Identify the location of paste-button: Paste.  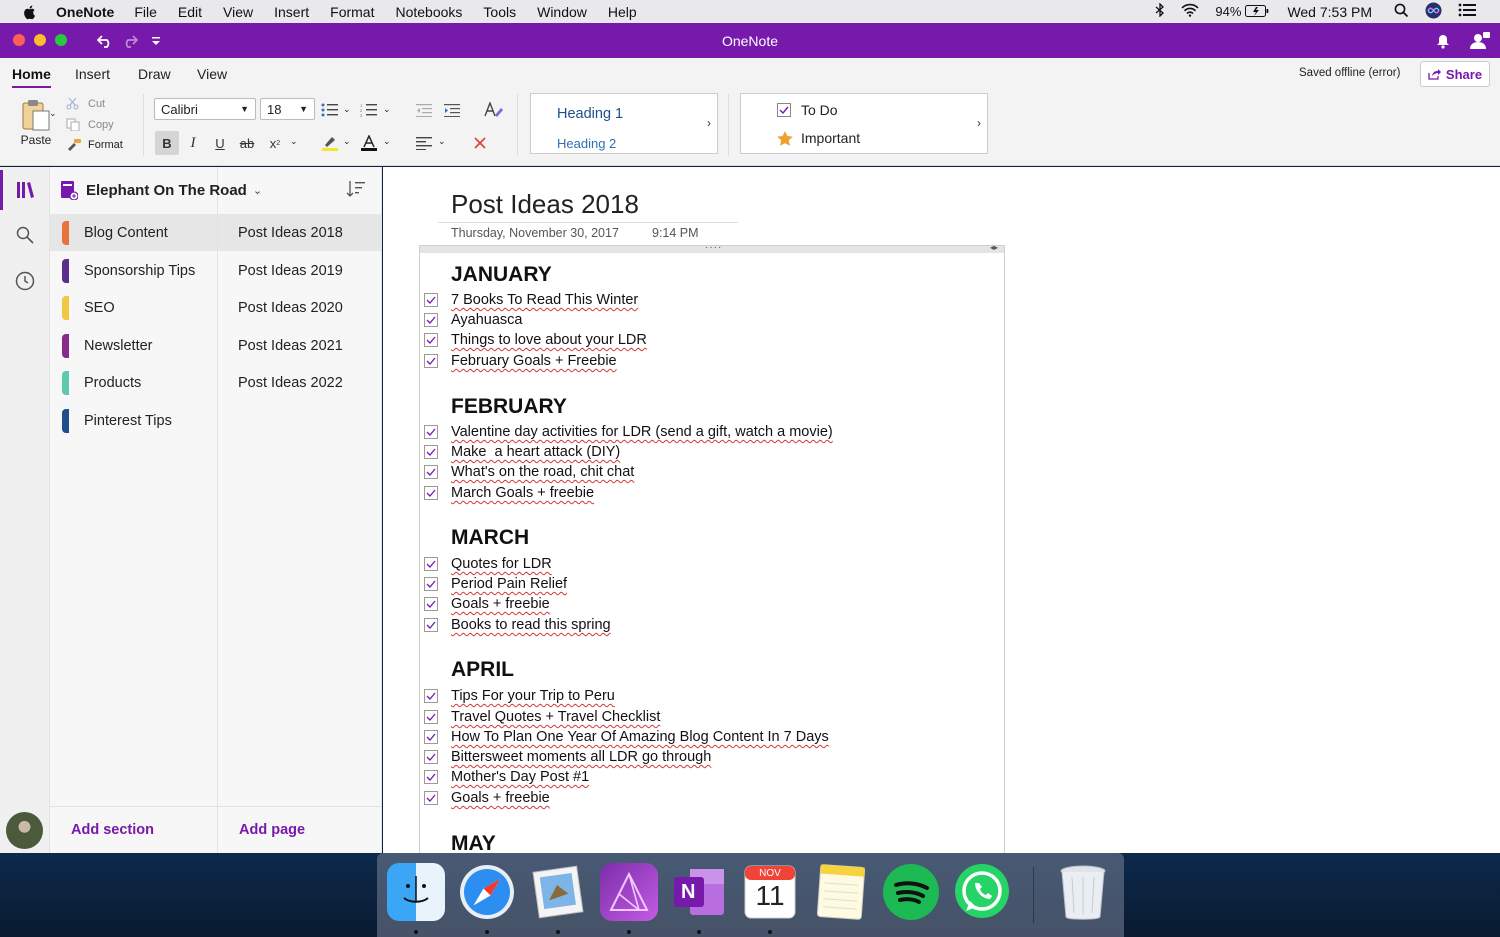
(36, 124).